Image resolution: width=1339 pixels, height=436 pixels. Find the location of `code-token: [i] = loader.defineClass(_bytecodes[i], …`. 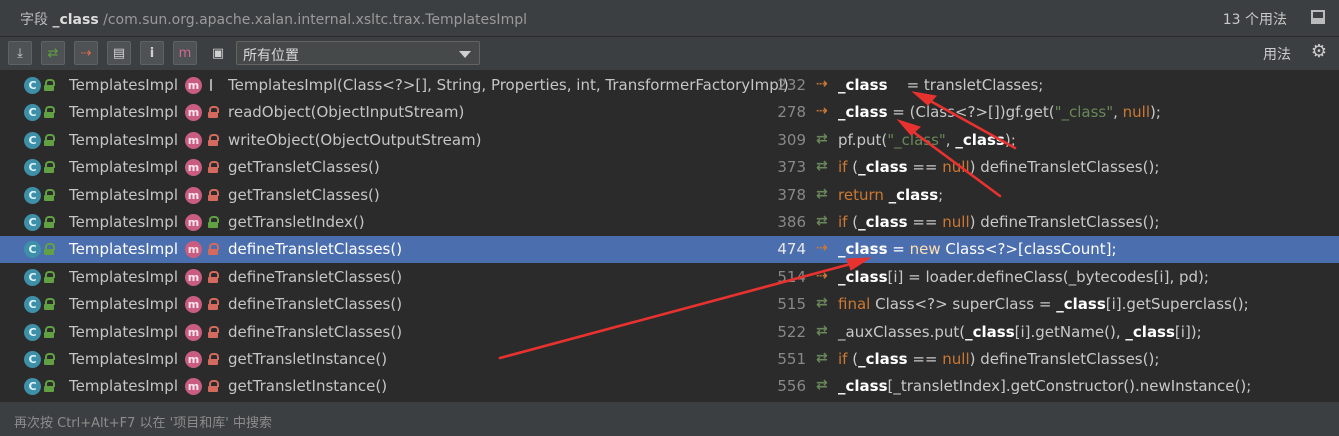

code-token: [i] = loader.defineClass(_bytecodes[i], … is located at coordinates (1048, 276).